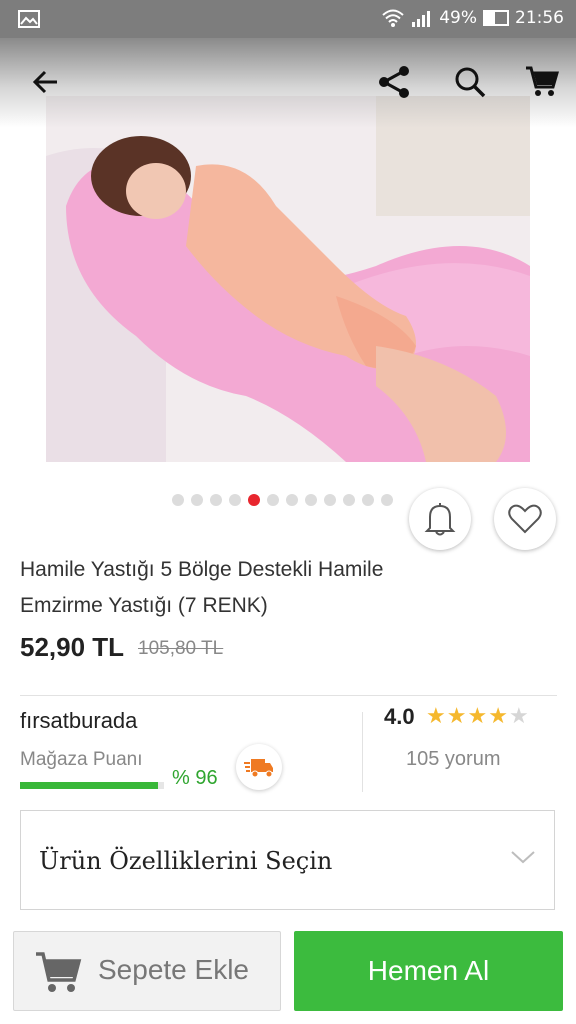  I want to click on battery-icon, so click(496, 18).